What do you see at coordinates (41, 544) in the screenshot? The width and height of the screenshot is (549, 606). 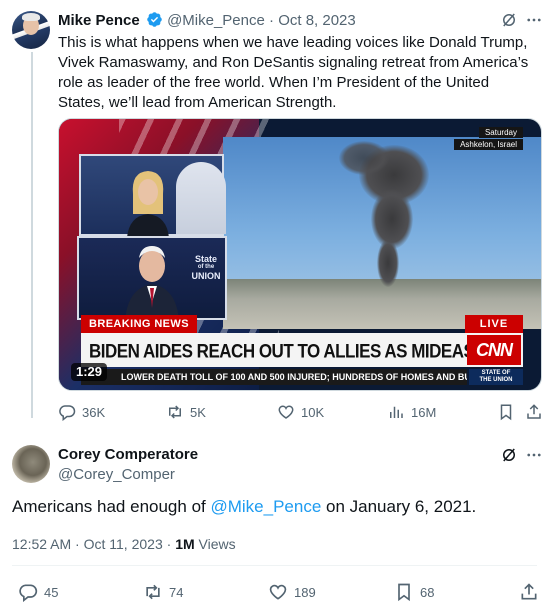 I see `reply-time: 12:52 AM` at bounding box center [41, 544].